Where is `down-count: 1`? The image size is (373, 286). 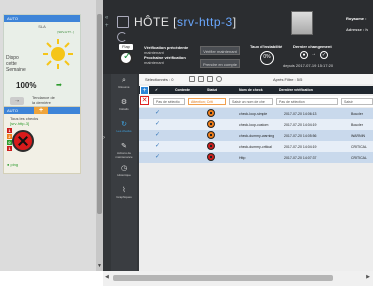
down-count: 1 is located at coordinates (9, 148).